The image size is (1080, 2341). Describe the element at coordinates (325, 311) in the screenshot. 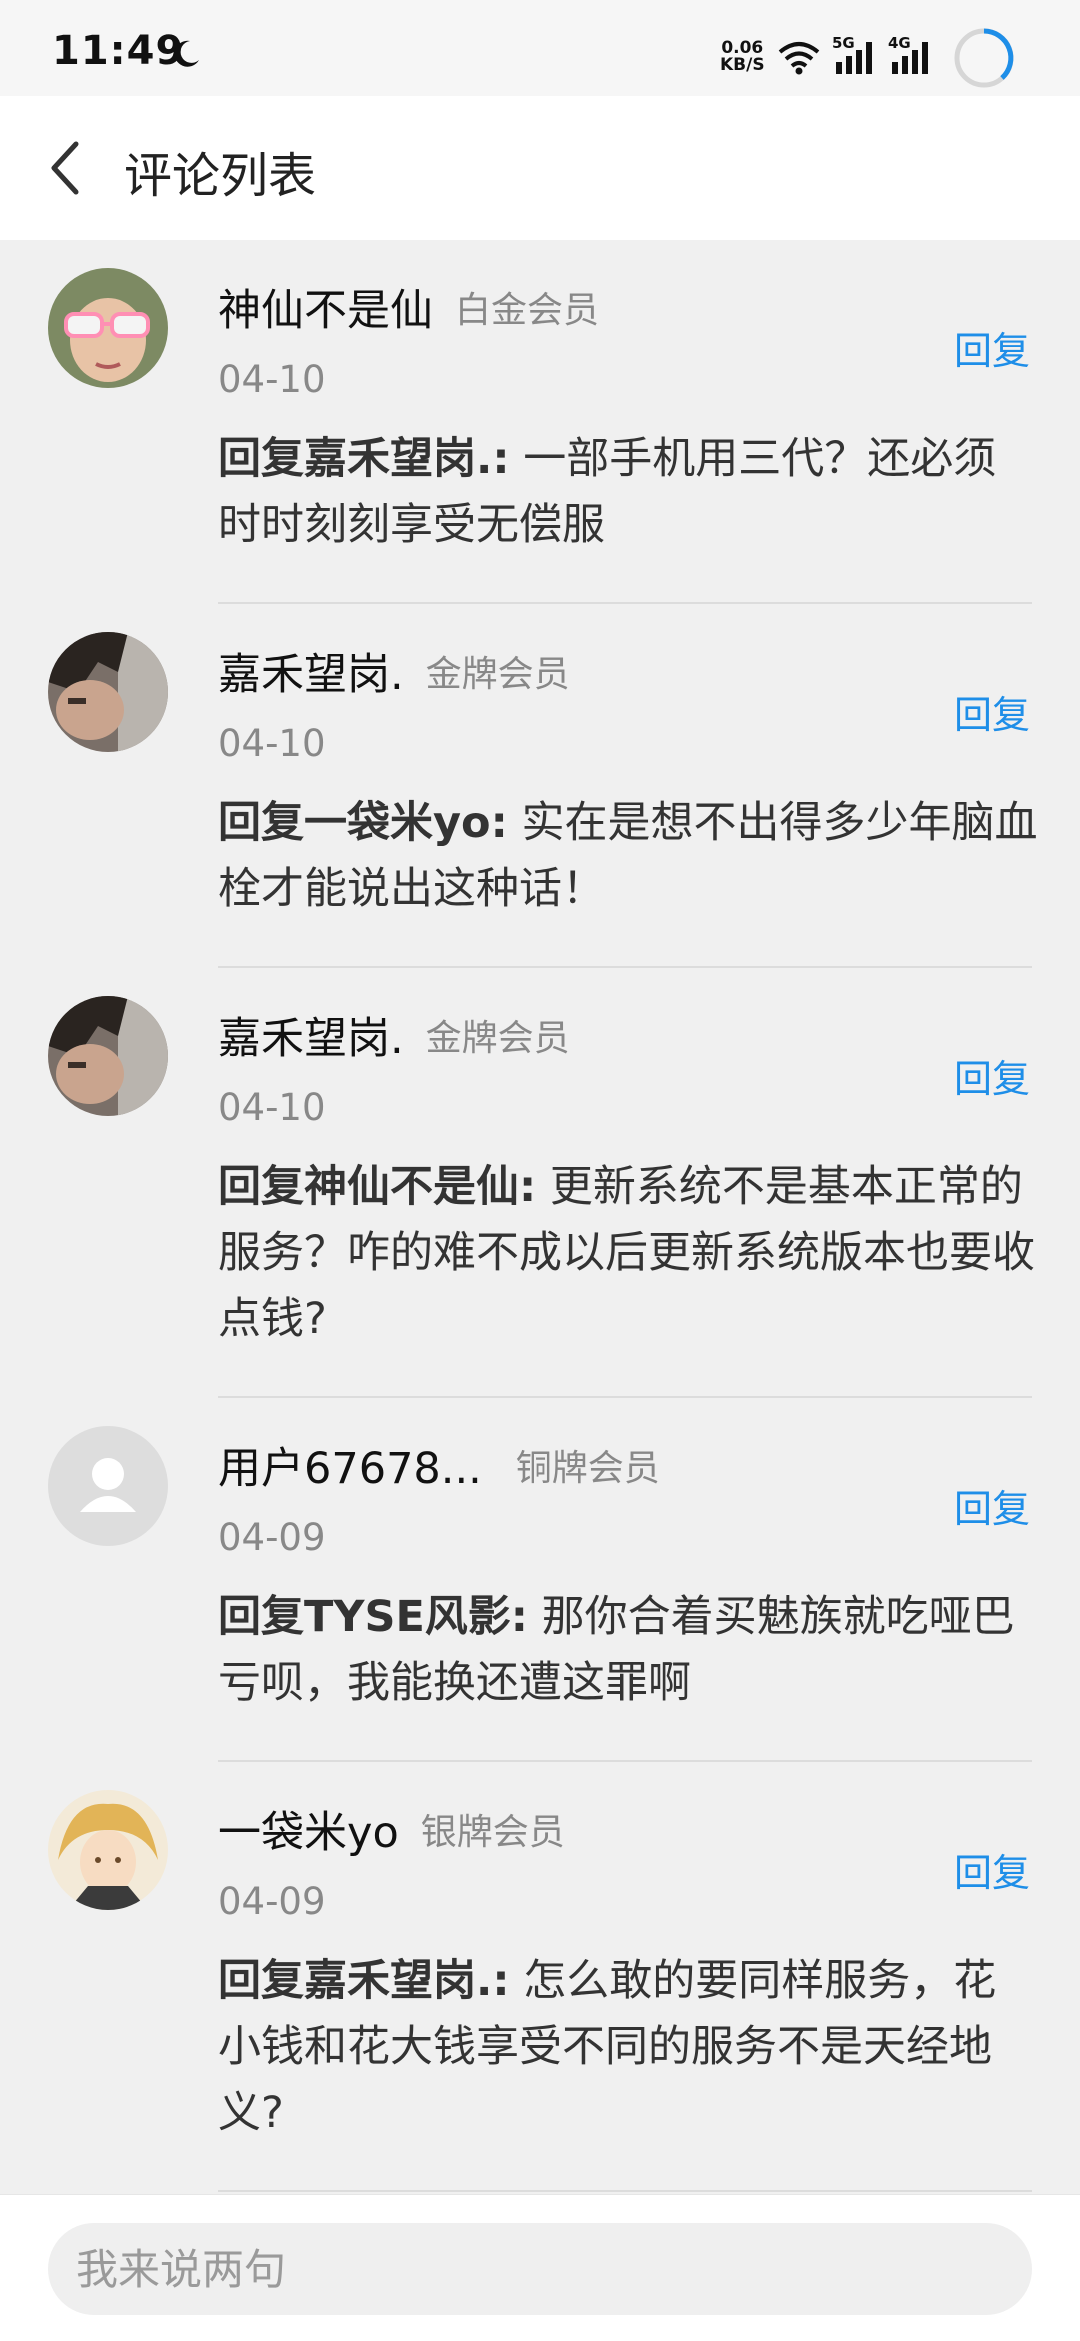

I see `username: 神仙不是仙` at that location.